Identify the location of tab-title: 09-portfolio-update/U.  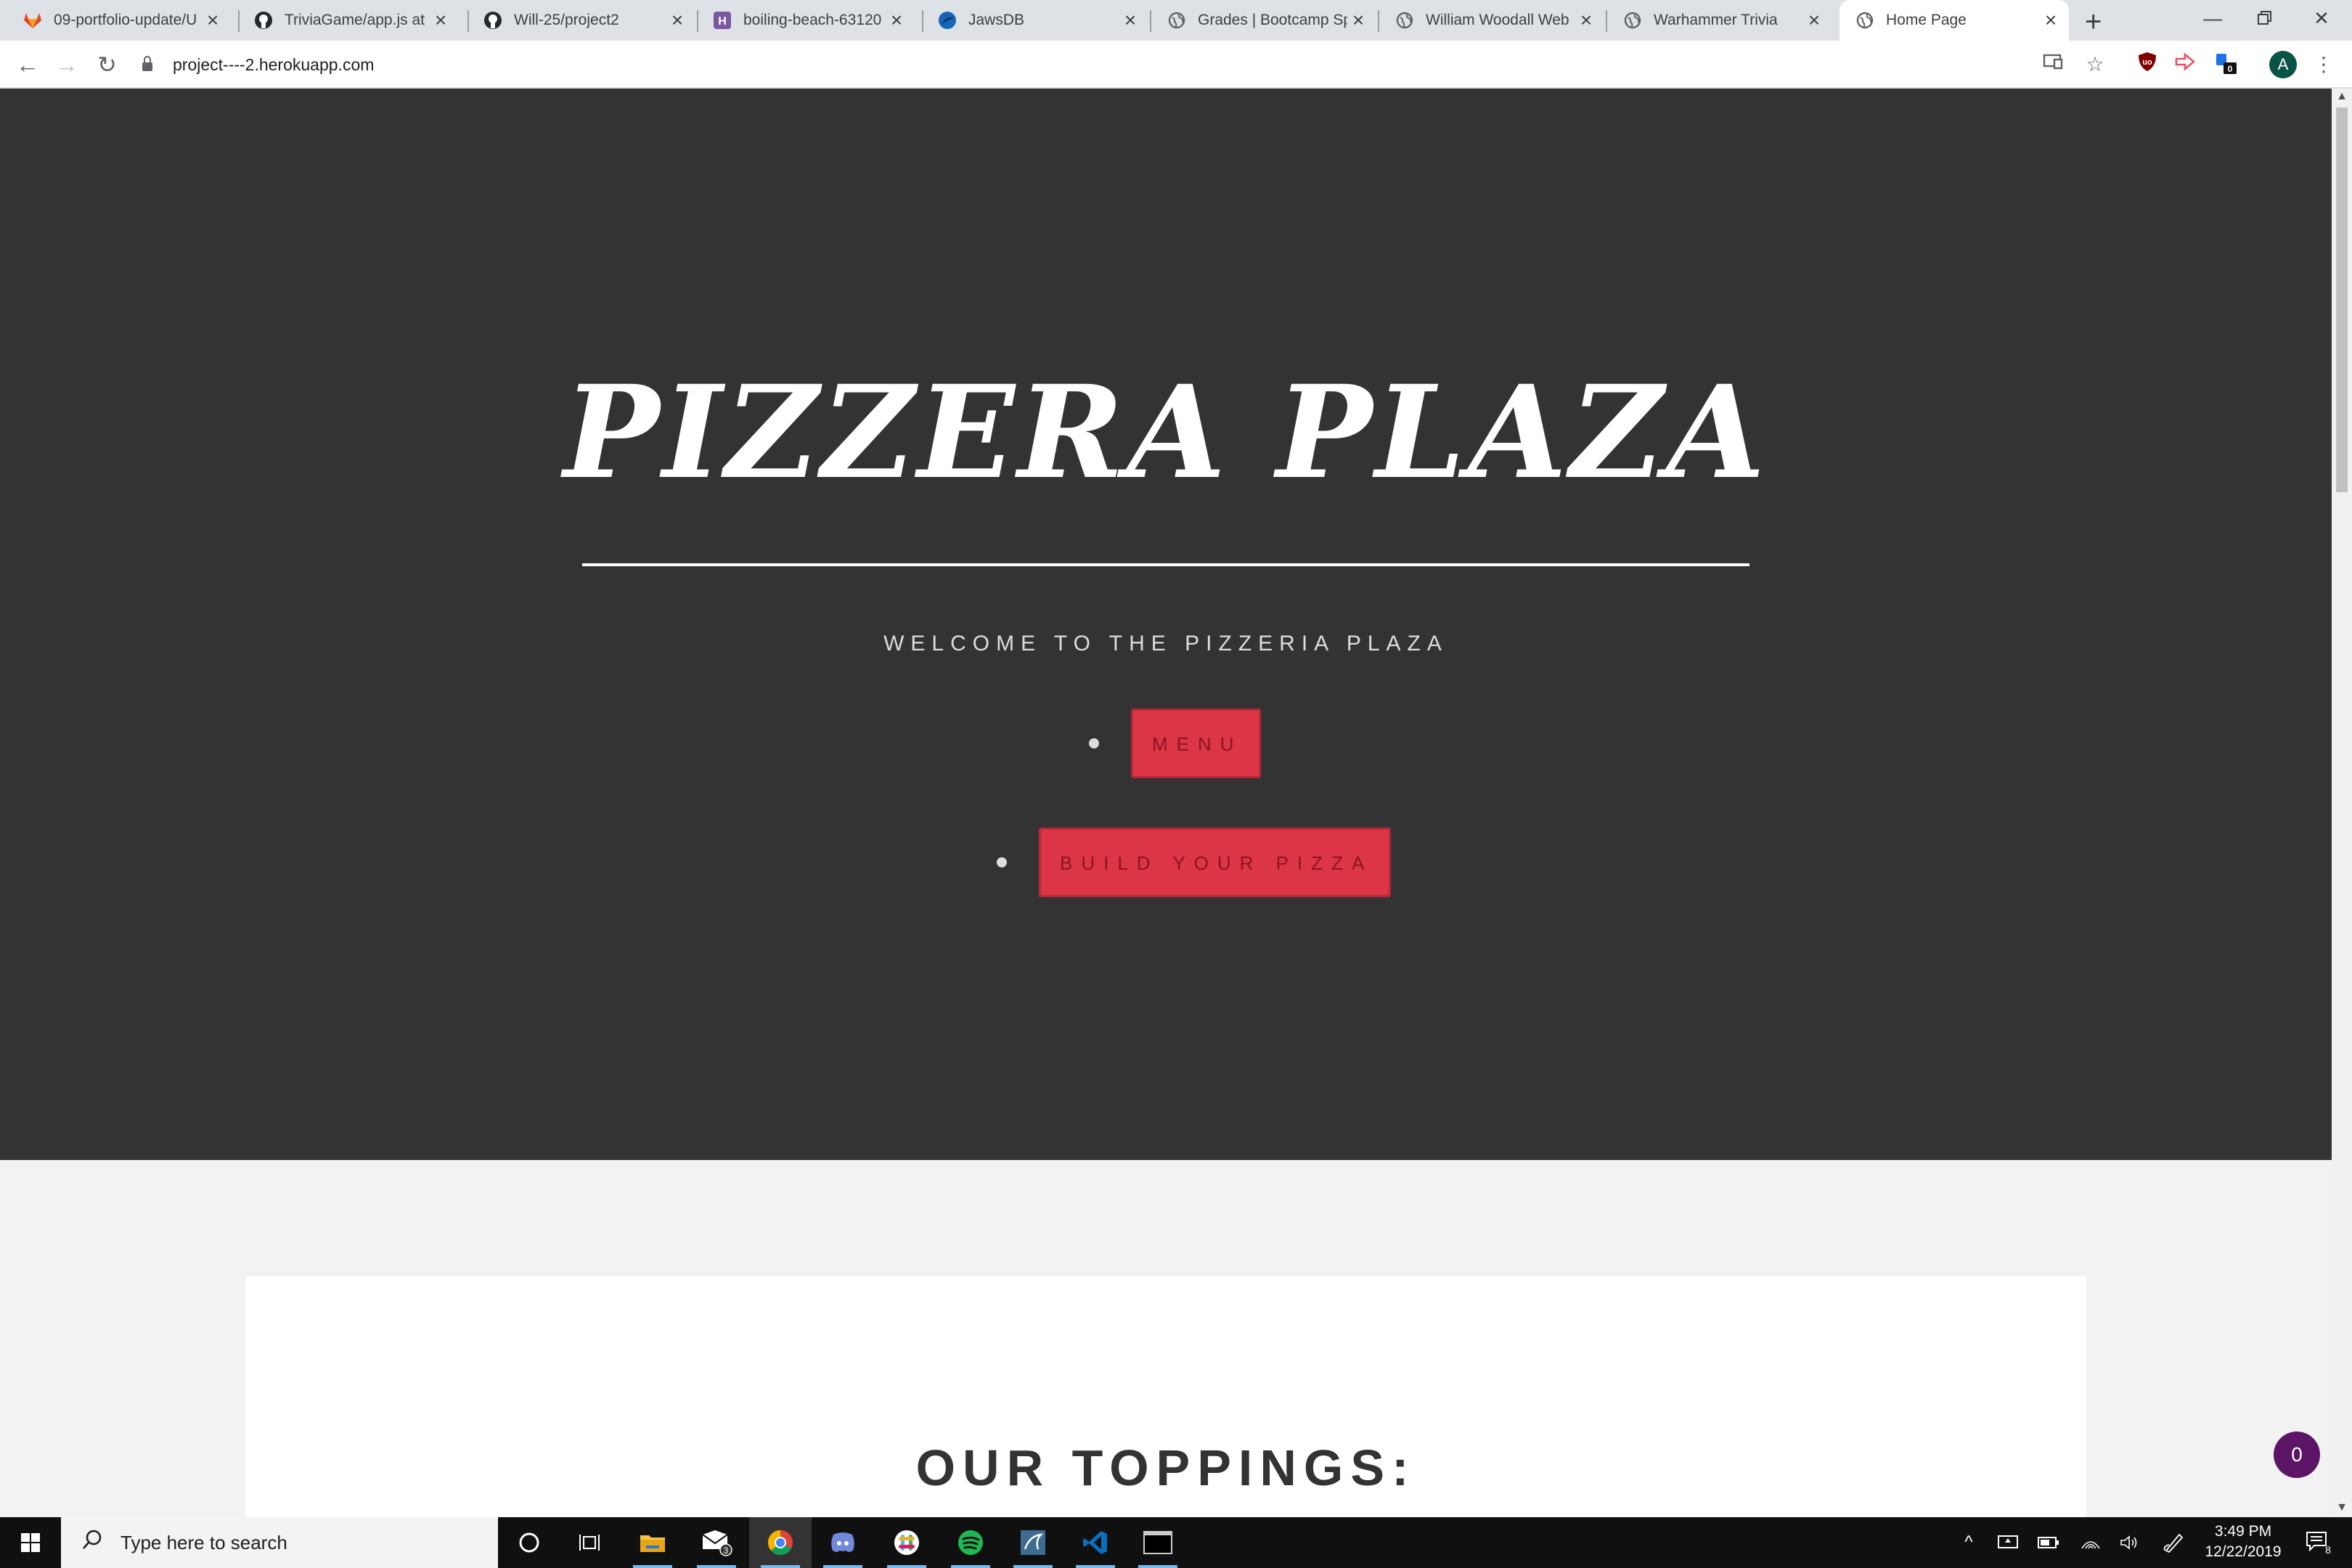
(126, 20).